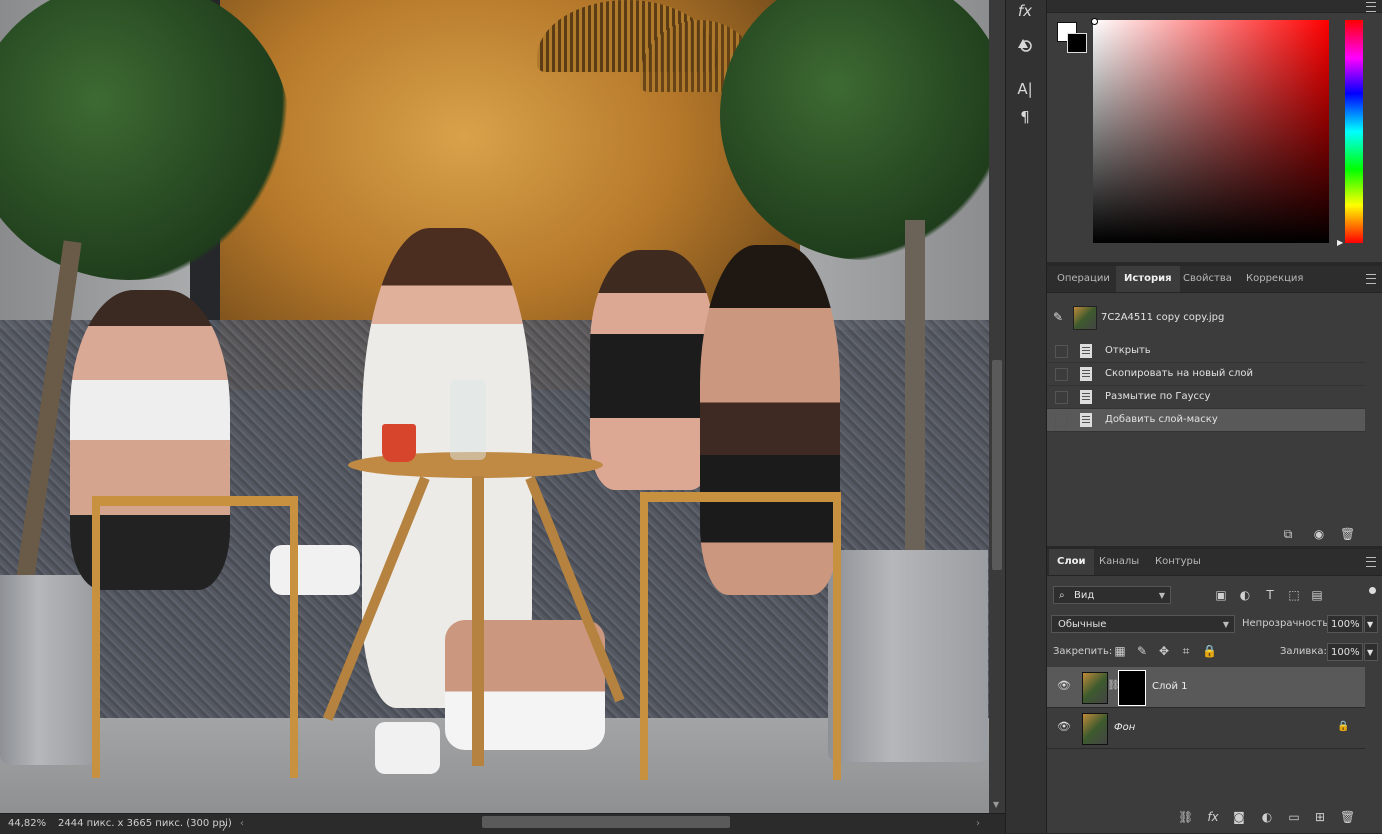 The height and width of the screenshot is (834, 1382). What do you see at coordinates (1303, 651) in the screenshot?
I see `fill-label: Заливка:` at bounding box center [1303, 651].